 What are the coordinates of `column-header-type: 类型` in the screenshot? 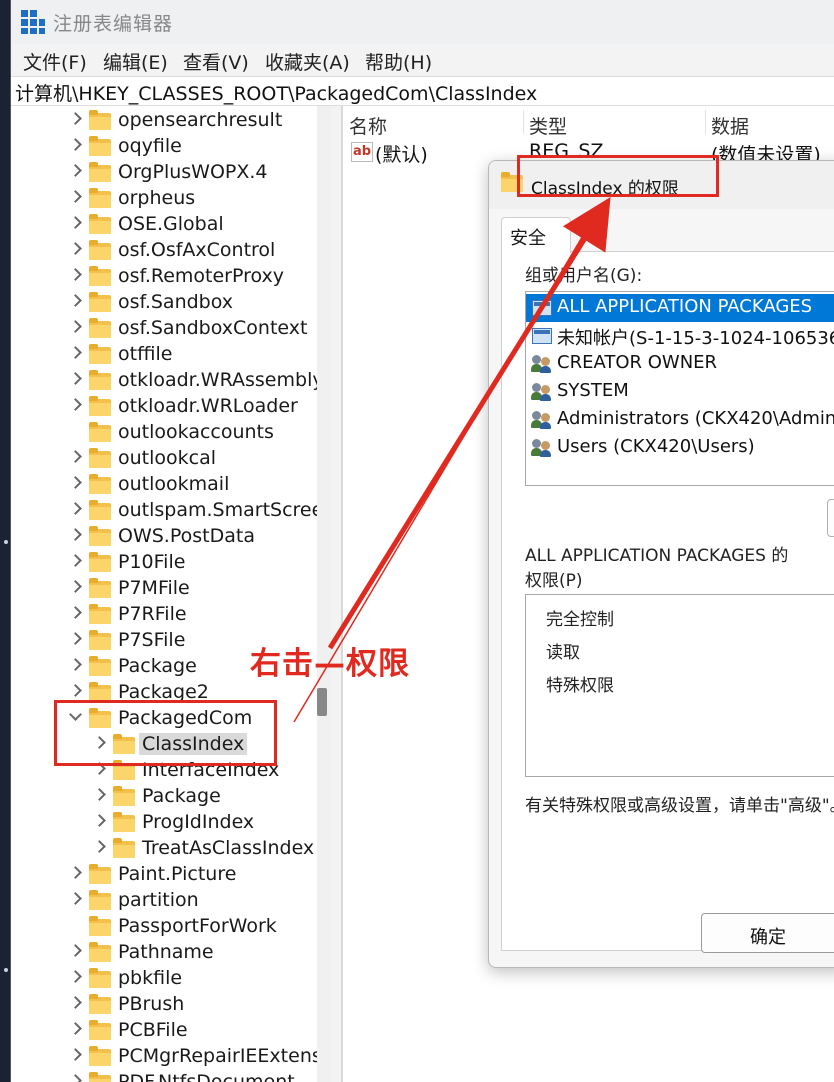 It's located at (548, 125).